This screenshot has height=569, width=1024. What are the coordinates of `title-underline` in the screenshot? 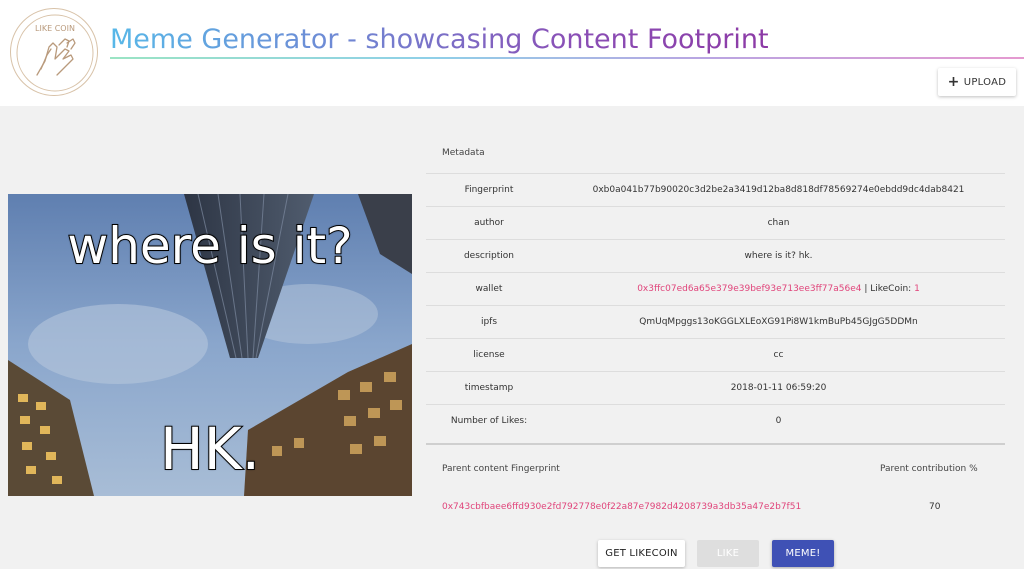 It's located at (567, 58).